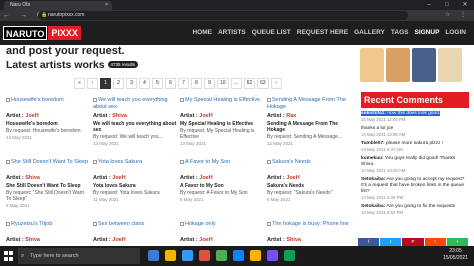 This screenshot has height=266, width=474. What do you see at coordinates (118, 83) in the screenshot?
I see `page-link: 2` at bounding box center [118, 83].